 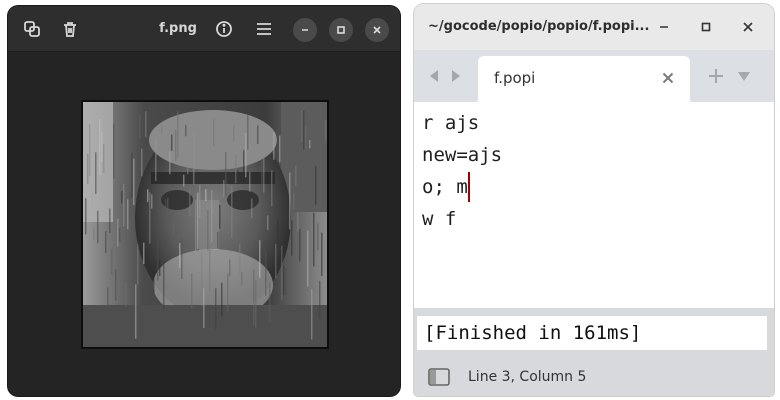 I want to click on cursor-position: Line 3, Column 5, so click(x=527, y=377).